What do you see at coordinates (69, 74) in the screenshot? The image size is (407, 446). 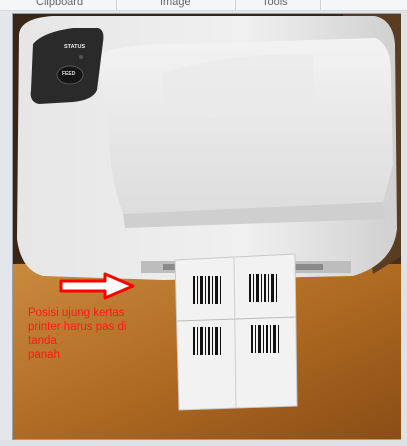 I see `feed-label: FEED` at bounding box center [69, 74].